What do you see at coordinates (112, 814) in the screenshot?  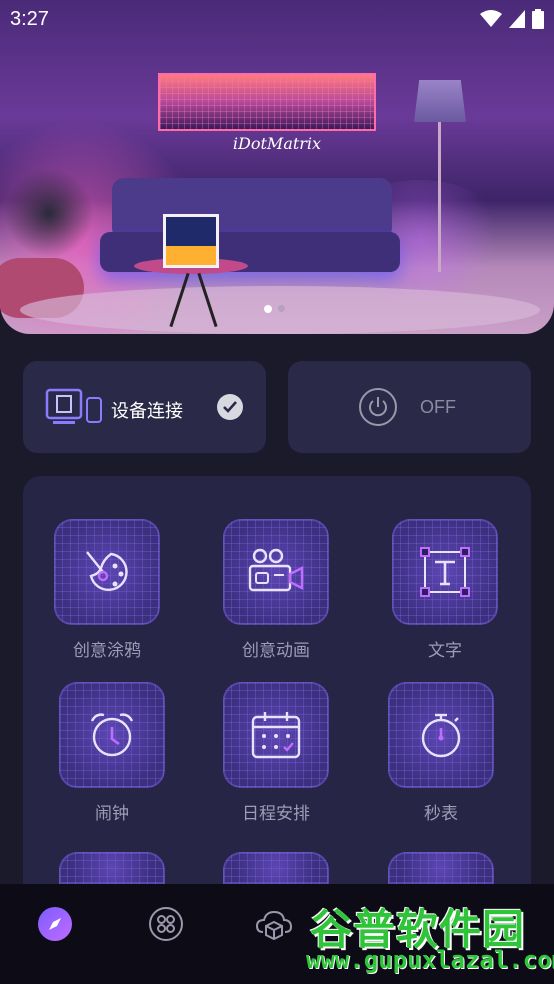 I see `alarm-label: 闹钟` at bounding box center [112, 814].